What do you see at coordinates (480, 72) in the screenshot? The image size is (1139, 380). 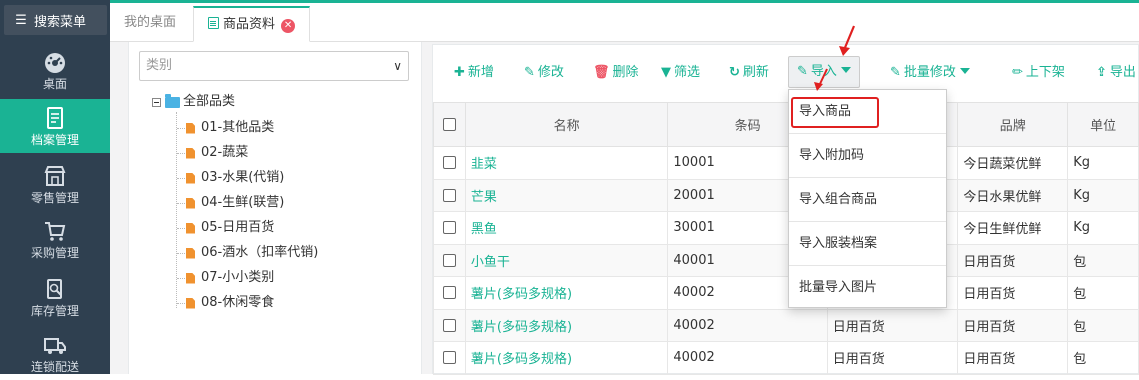 I see `add-label: 新增` at bounding box center [480, 72].